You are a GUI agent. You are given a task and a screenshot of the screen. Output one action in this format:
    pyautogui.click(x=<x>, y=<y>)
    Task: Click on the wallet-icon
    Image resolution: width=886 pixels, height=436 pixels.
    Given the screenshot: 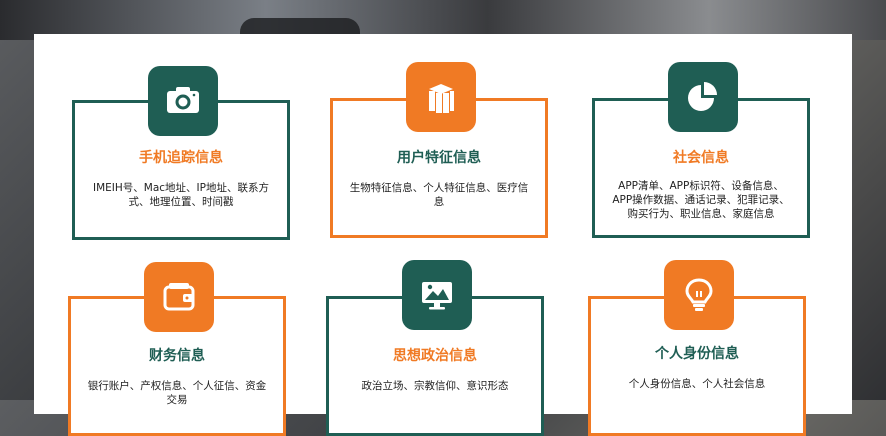 What is the action you would take?
    pyautogui.click(x=179, y=297)
    